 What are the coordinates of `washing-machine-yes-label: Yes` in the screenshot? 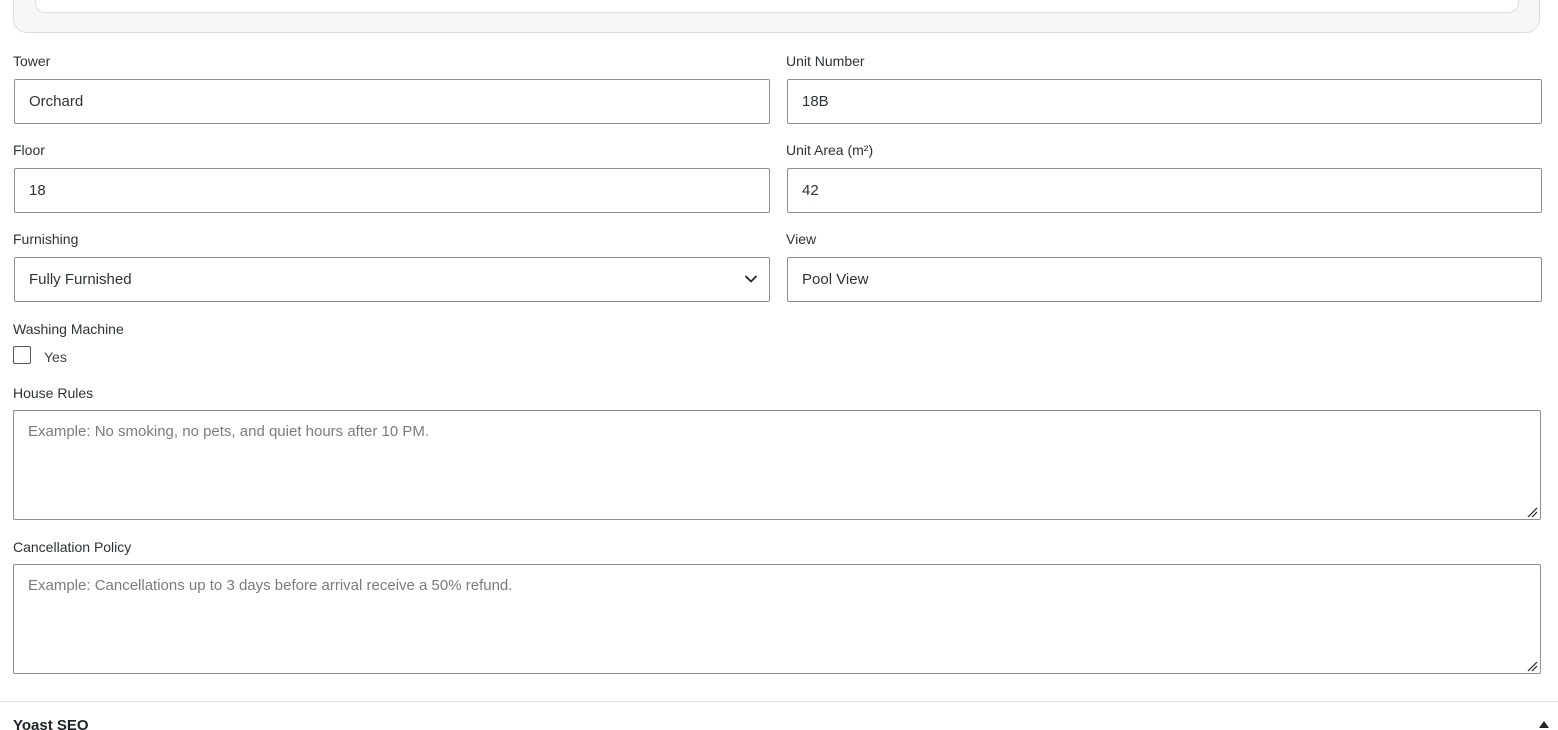 It's located at (55, 357).